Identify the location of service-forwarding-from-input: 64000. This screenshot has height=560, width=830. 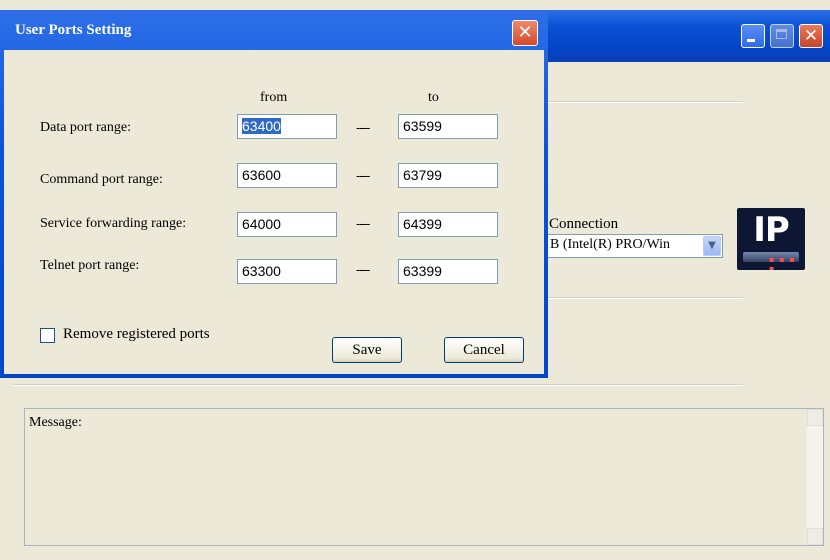
(287, 224).